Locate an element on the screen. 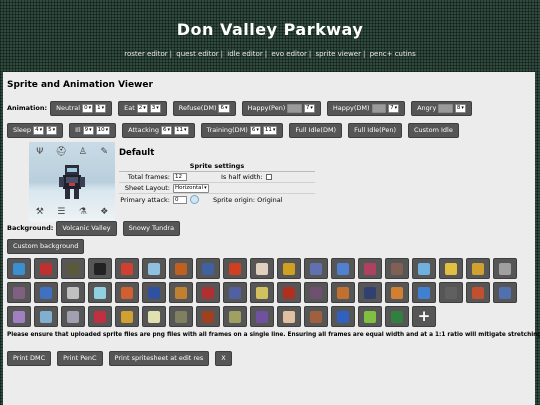 The height and width of the screenshot is (405, 540). close-button: X is located at coordinates (223, 358).